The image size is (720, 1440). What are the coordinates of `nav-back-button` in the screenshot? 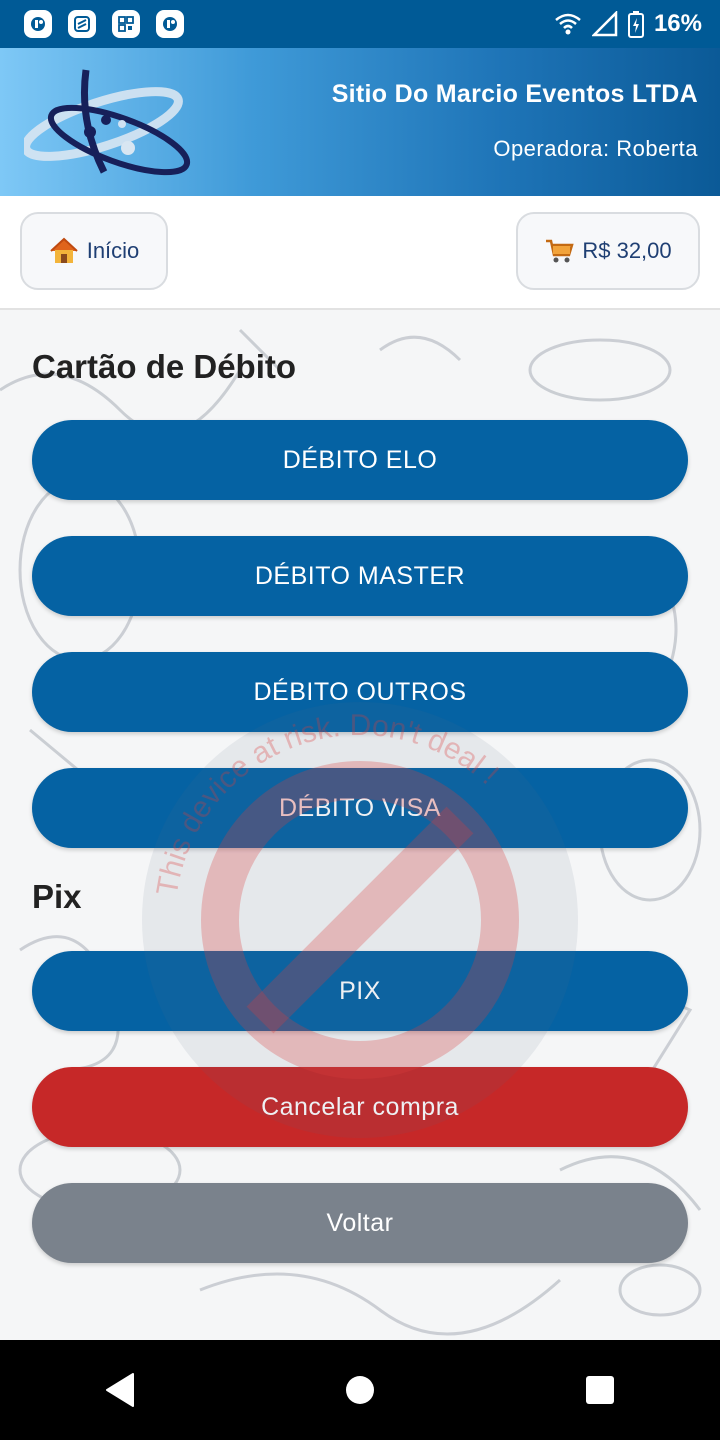 It's located at (120, 1390).